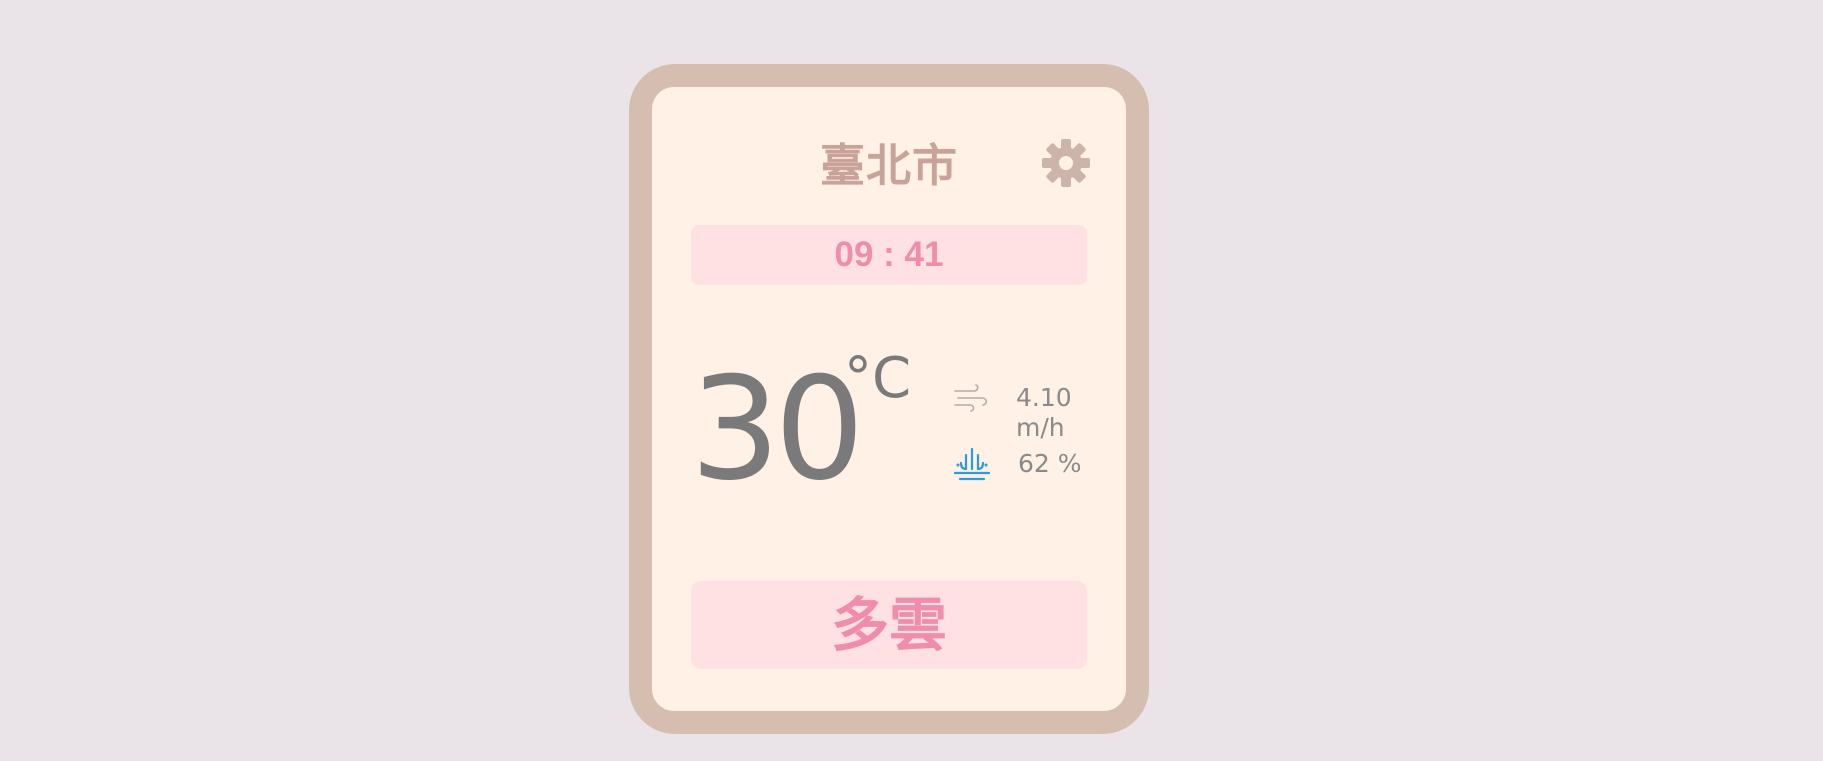 This screenshot has width=1823, height=761. What do you see at coordinates (1044, 412) in the screenshot?
I see `wind-speed: 4.10 m/h` at bounding box center [1044, 412].